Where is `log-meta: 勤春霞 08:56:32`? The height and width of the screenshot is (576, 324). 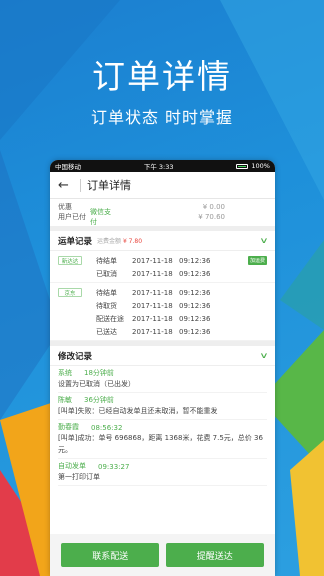 log-meta: 勤春霞 08:56:32 is located at coordinates (162, 426).